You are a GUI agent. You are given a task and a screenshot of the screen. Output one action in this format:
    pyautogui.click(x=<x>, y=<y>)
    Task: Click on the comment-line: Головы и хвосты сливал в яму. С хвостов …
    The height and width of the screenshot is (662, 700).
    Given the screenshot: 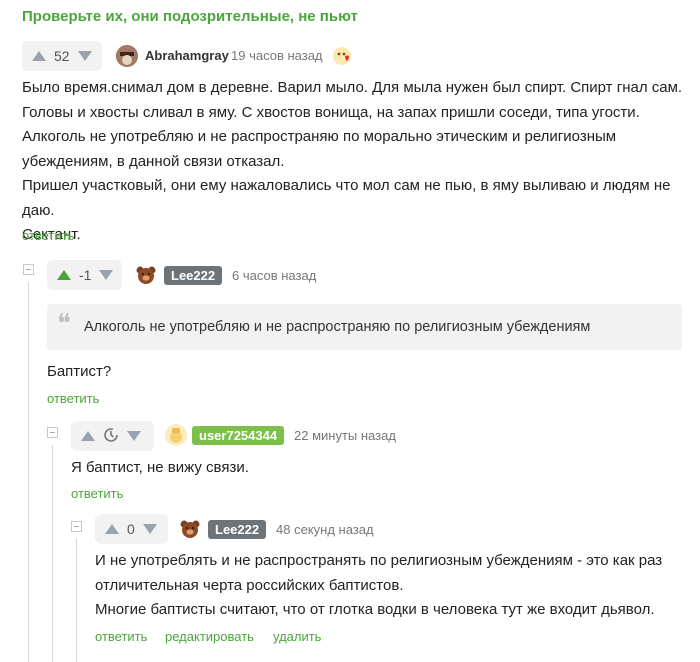 What is the action you would take?
    pyautogui.click(x=331, y=112)
    